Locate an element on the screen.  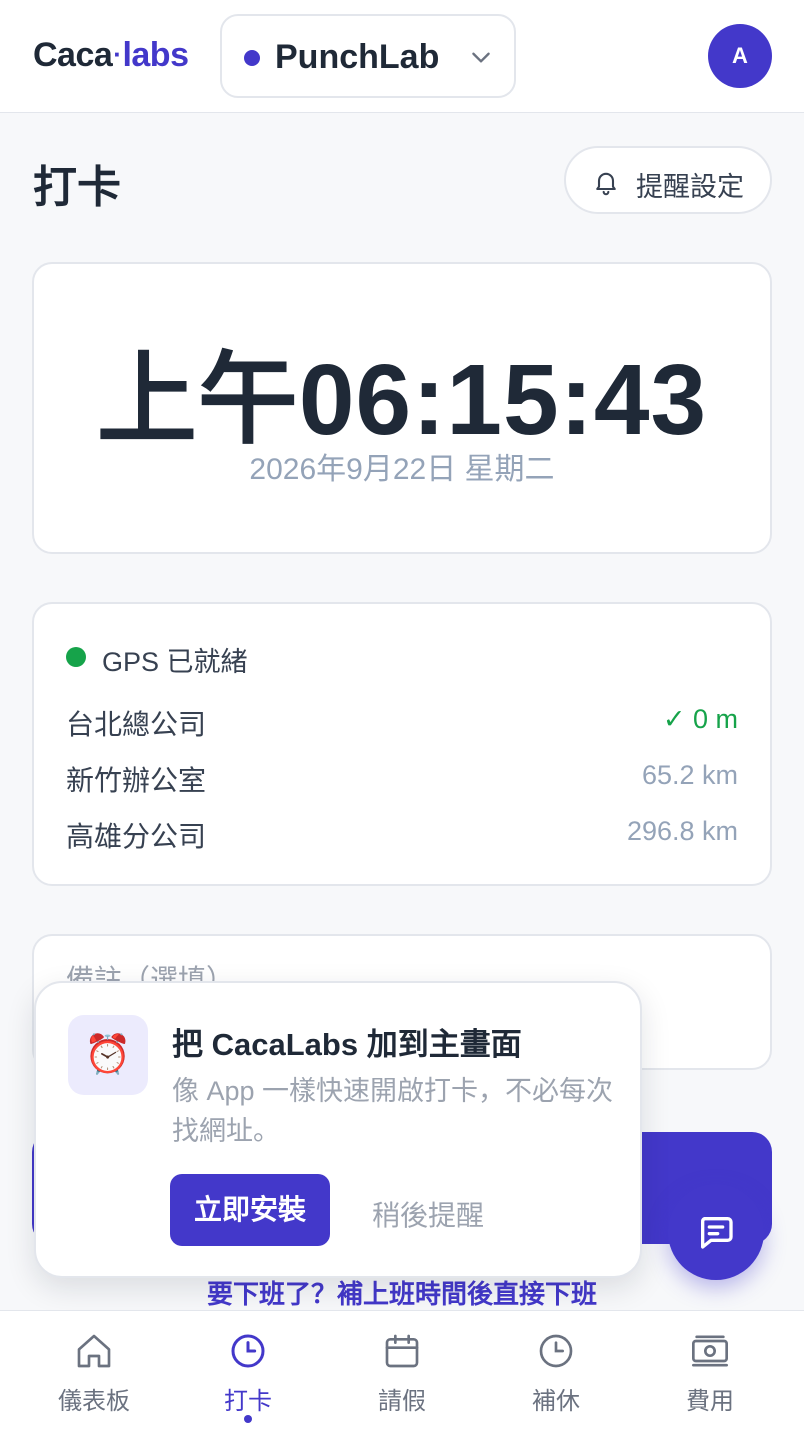
install-prompt-title: 把 CacaLabs 加到主畫面 is located at coordinates (347, 1044).